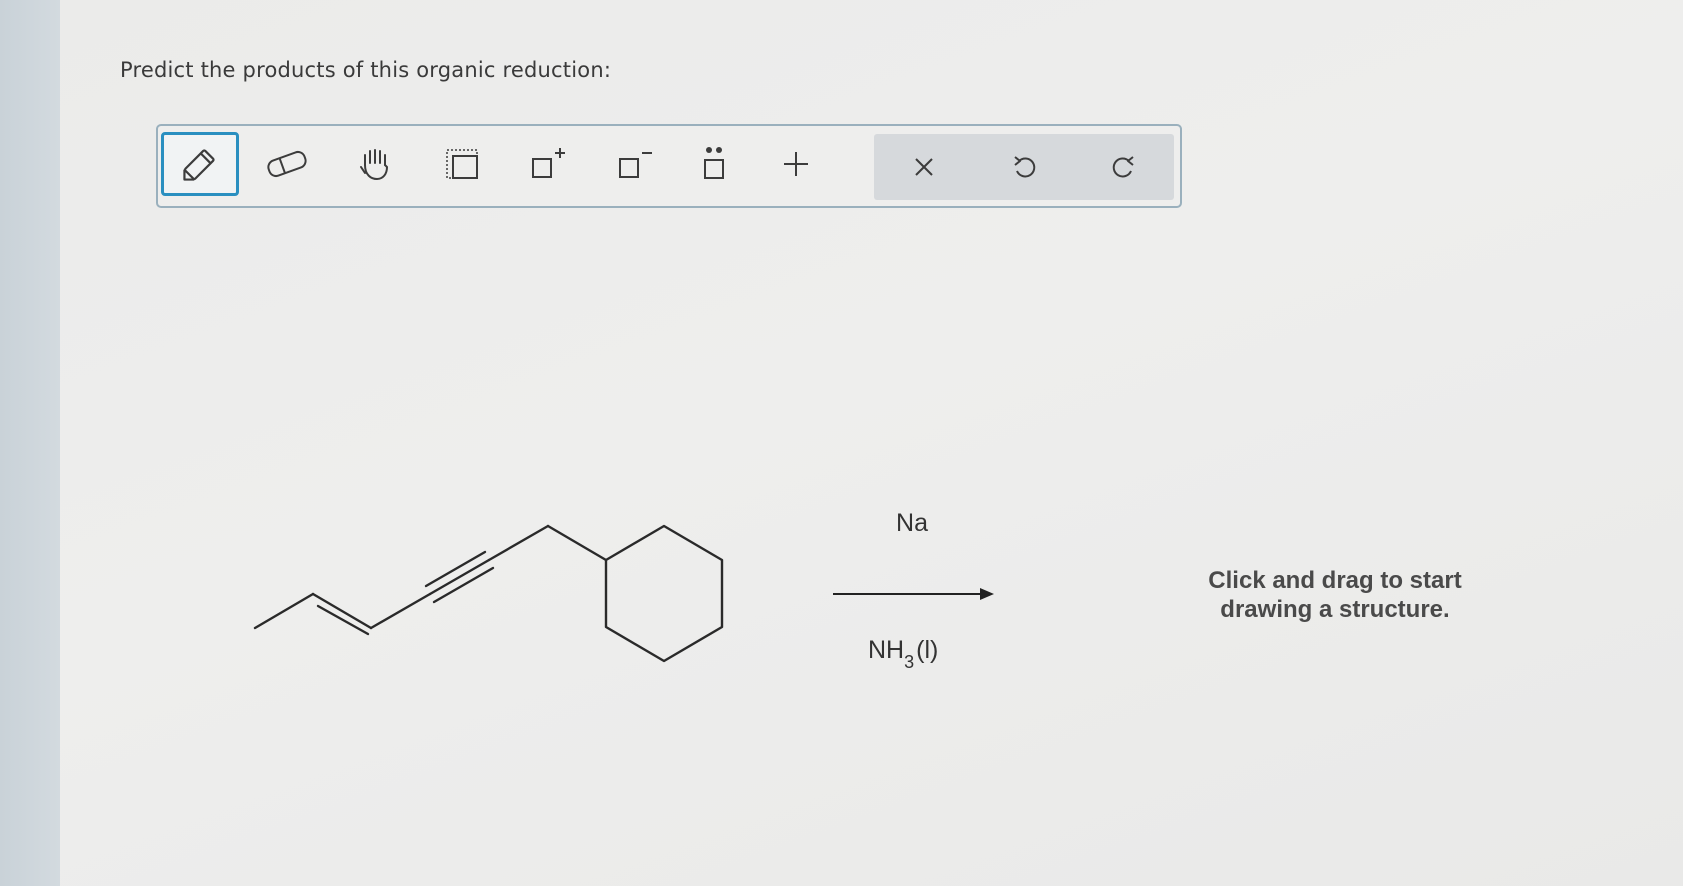 The height and width of the screenshot is (886, 1683). What do you see at coordinates (909, 662) in the screenshot?
I see `reagent-bottom-subscript: 3` at bounding box center [909, 662].